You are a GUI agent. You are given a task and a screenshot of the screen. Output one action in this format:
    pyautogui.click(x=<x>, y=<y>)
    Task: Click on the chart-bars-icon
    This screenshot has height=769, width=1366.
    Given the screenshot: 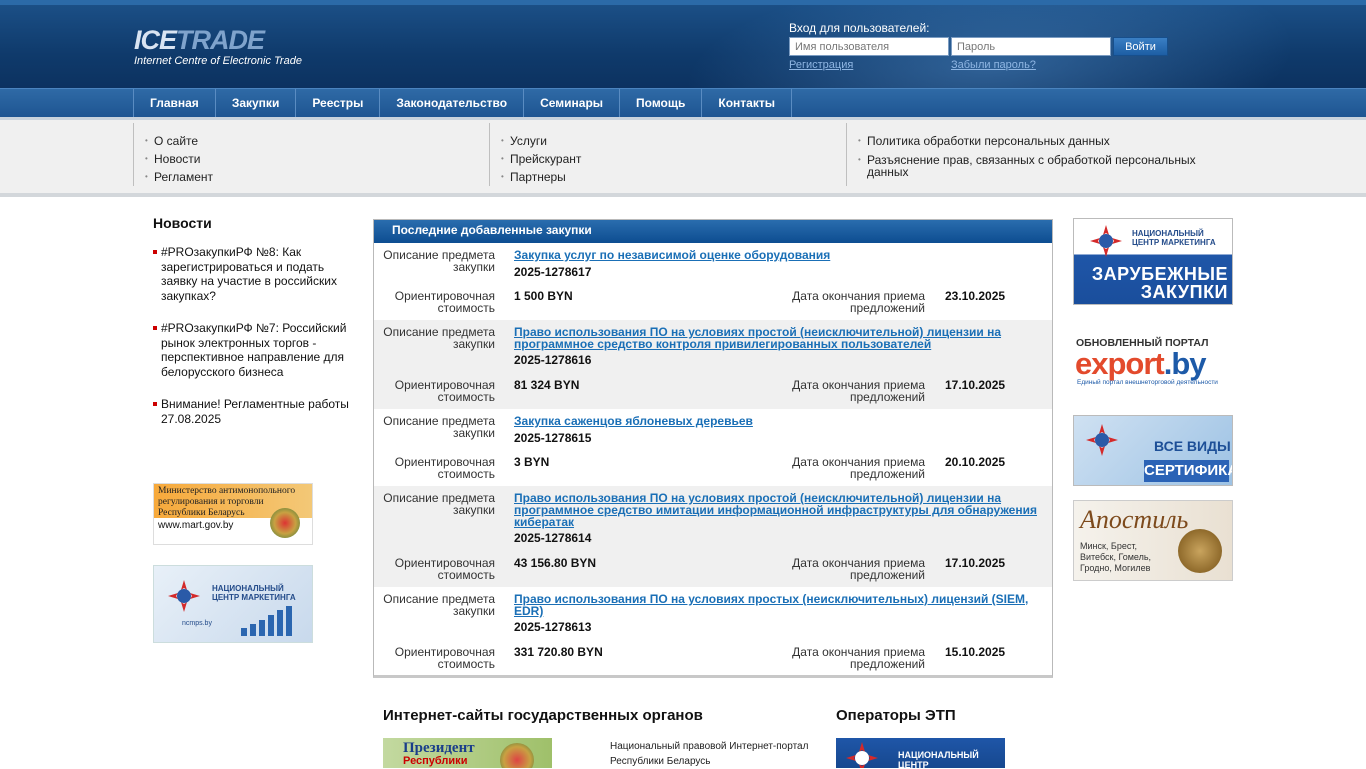 What is the action you would take?
    pyautogui.click(x=266, y=621)
    